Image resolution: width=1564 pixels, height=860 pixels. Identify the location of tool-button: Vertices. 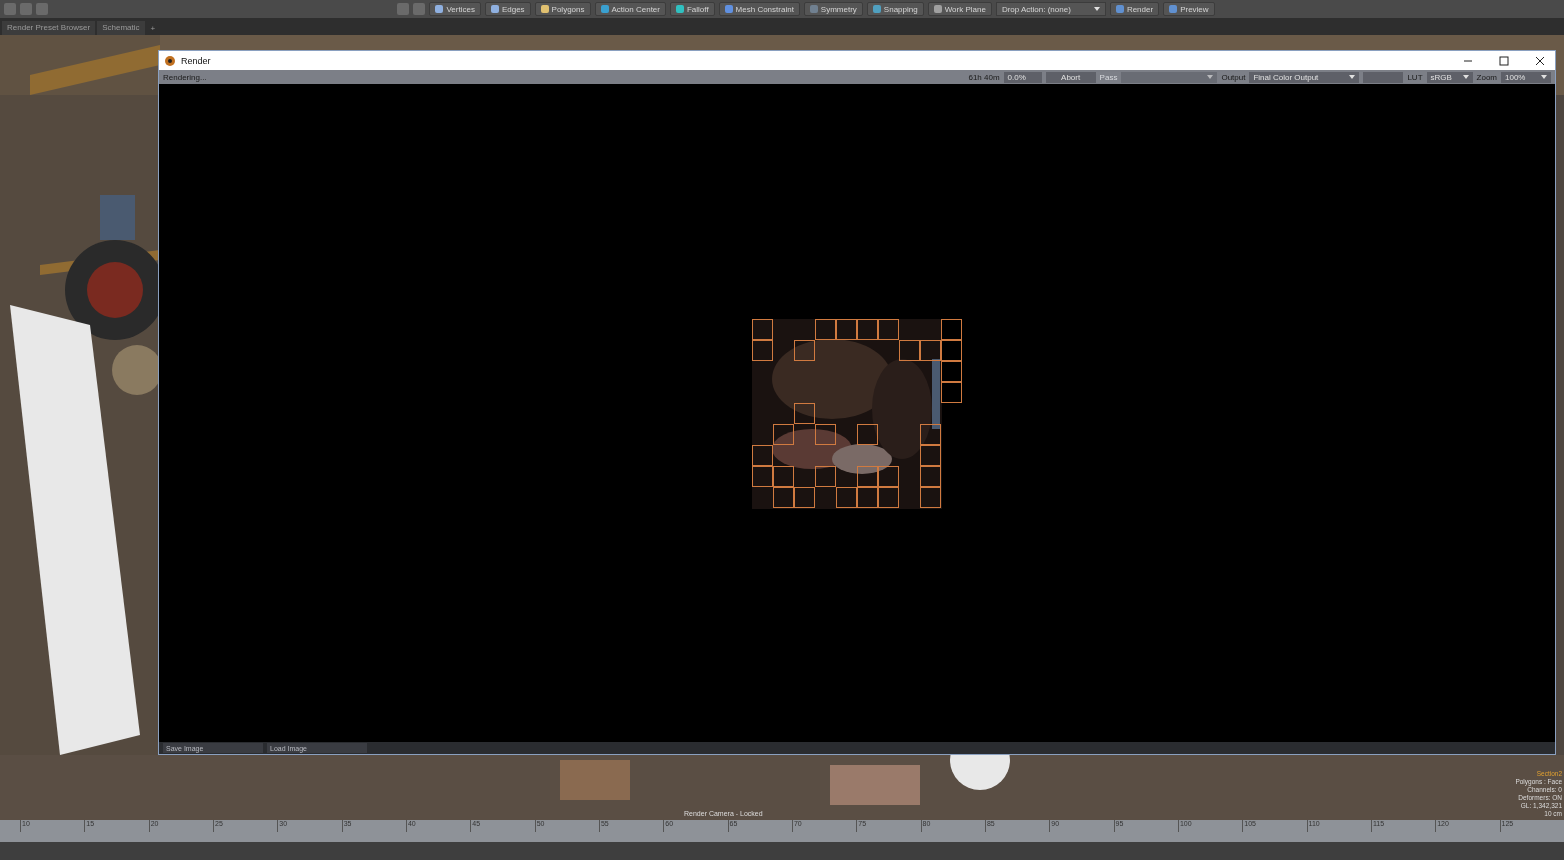
(455, 9).